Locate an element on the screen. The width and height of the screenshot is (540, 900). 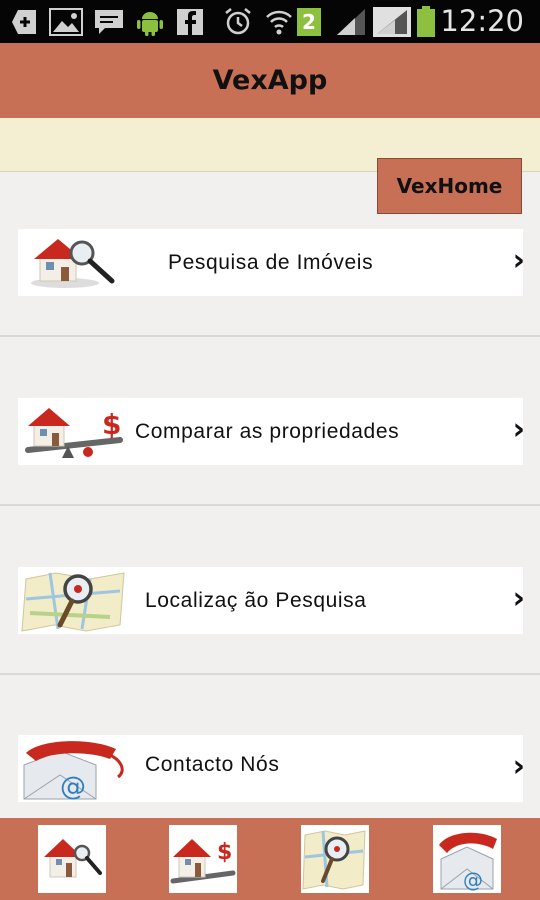
menu-item-label: Localizaç ão Pesquisa is located at coordinates (256, 600).